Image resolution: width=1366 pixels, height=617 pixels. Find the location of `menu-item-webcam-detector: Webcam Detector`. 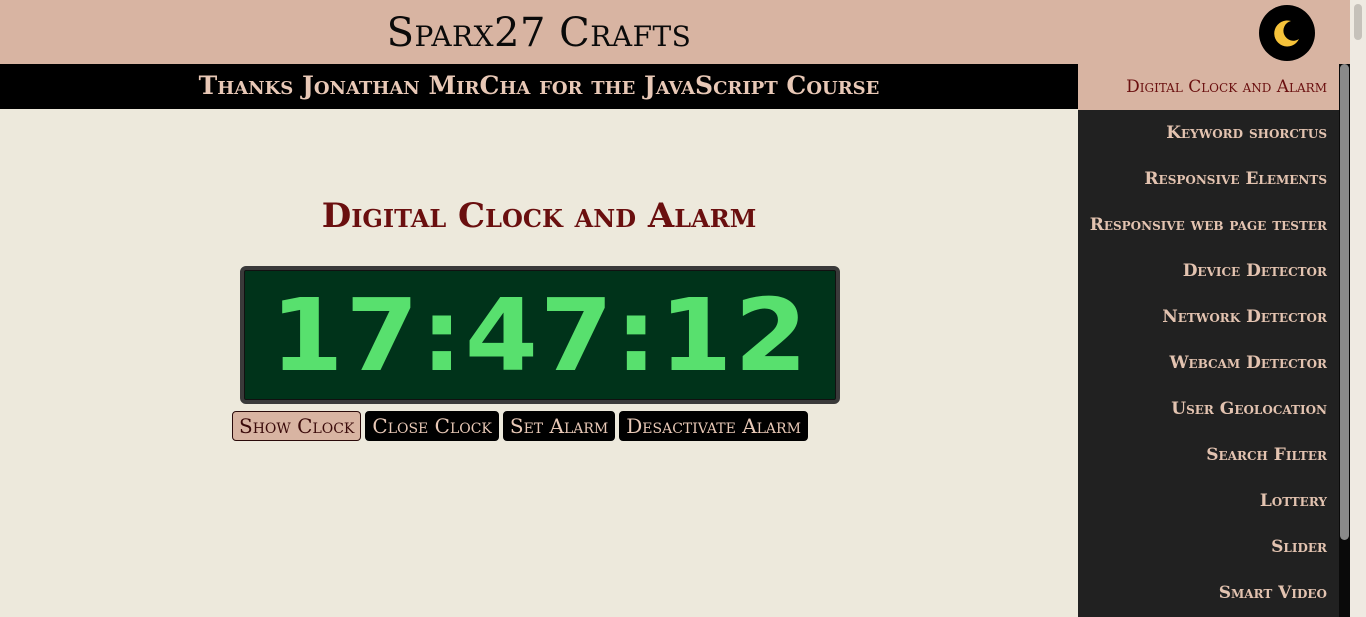

menu-item-webcam-detector: Webcam Detector is located at coordinates (1208, 363).